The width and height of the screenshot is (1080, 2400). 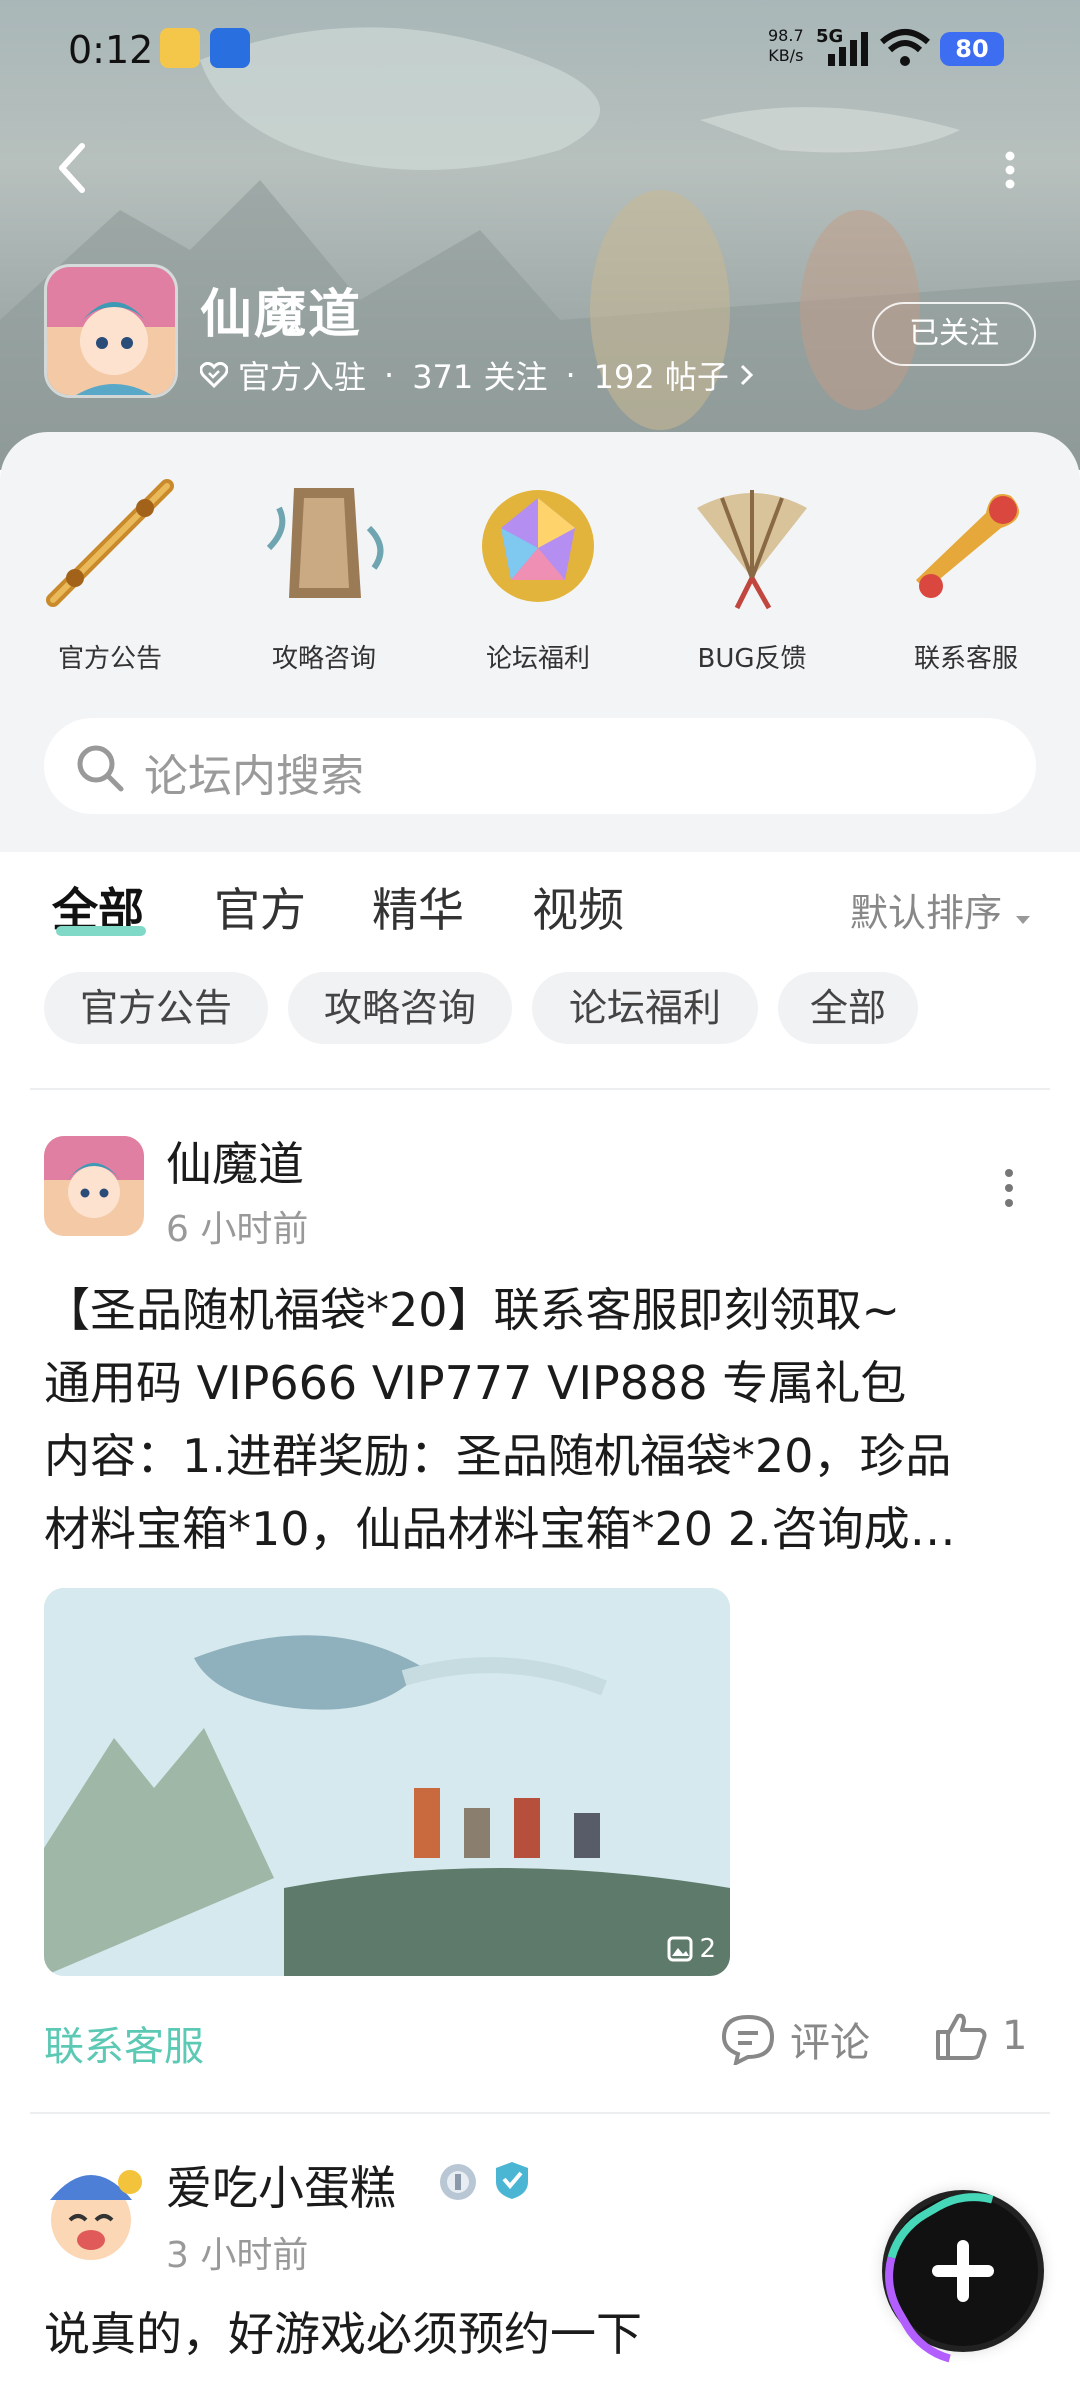 I want to click on status-time: 0:12, so click(x=111, y=50).